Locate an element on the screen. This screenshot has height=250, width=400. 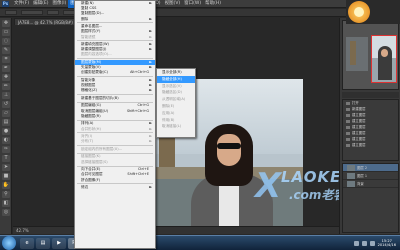
clone-stamp-tool-icon: ⊥ is located at coordinates (6, 95).